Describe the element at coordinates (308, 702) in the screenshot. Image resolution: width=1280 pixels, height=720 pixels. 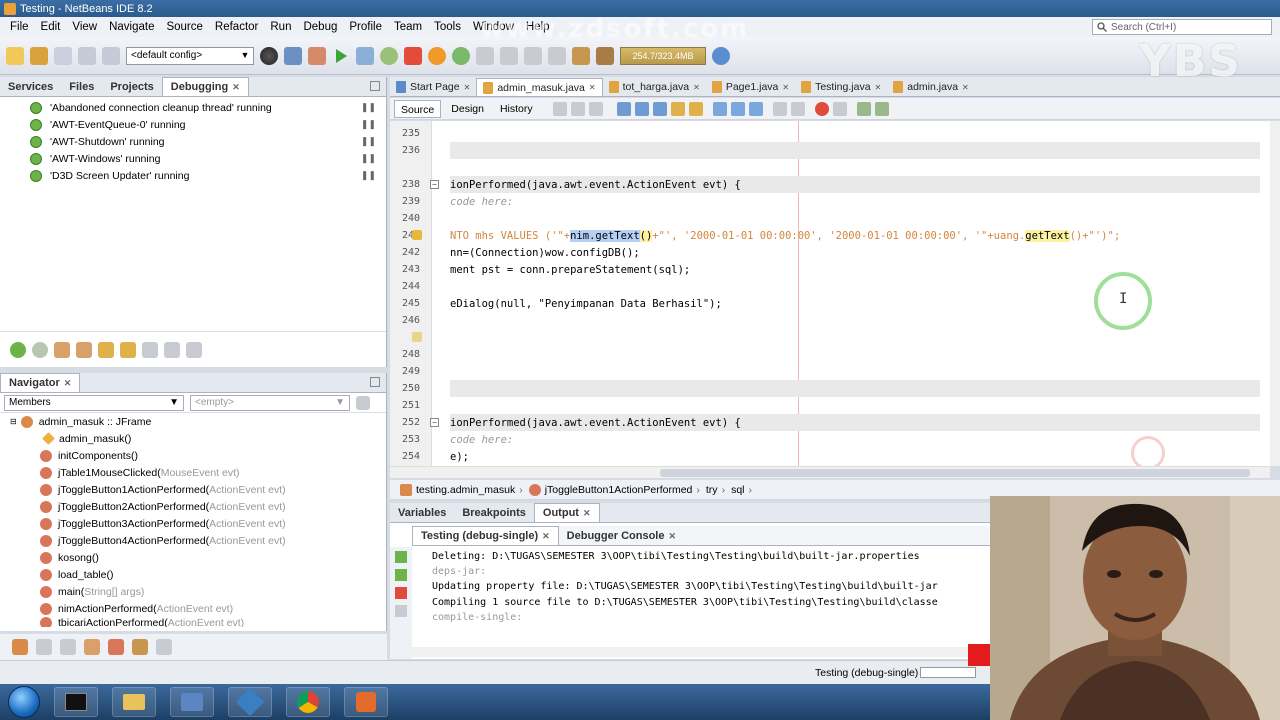
I see `taskbar-chrome` at that location.